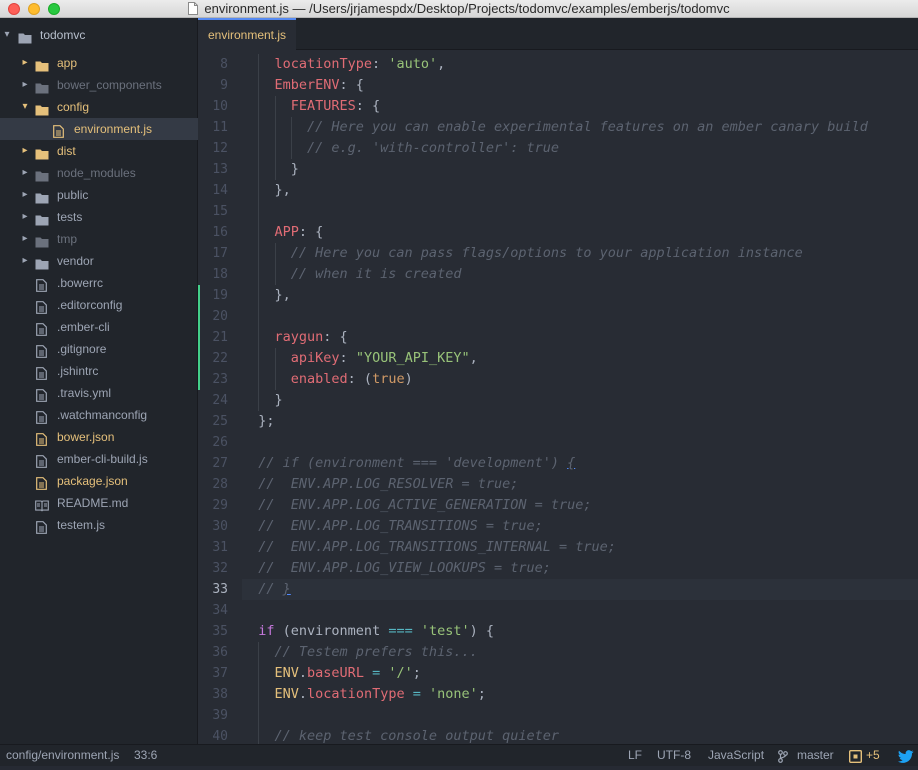  I want to click on status-encoding: UTF-8, so click(674, 755).